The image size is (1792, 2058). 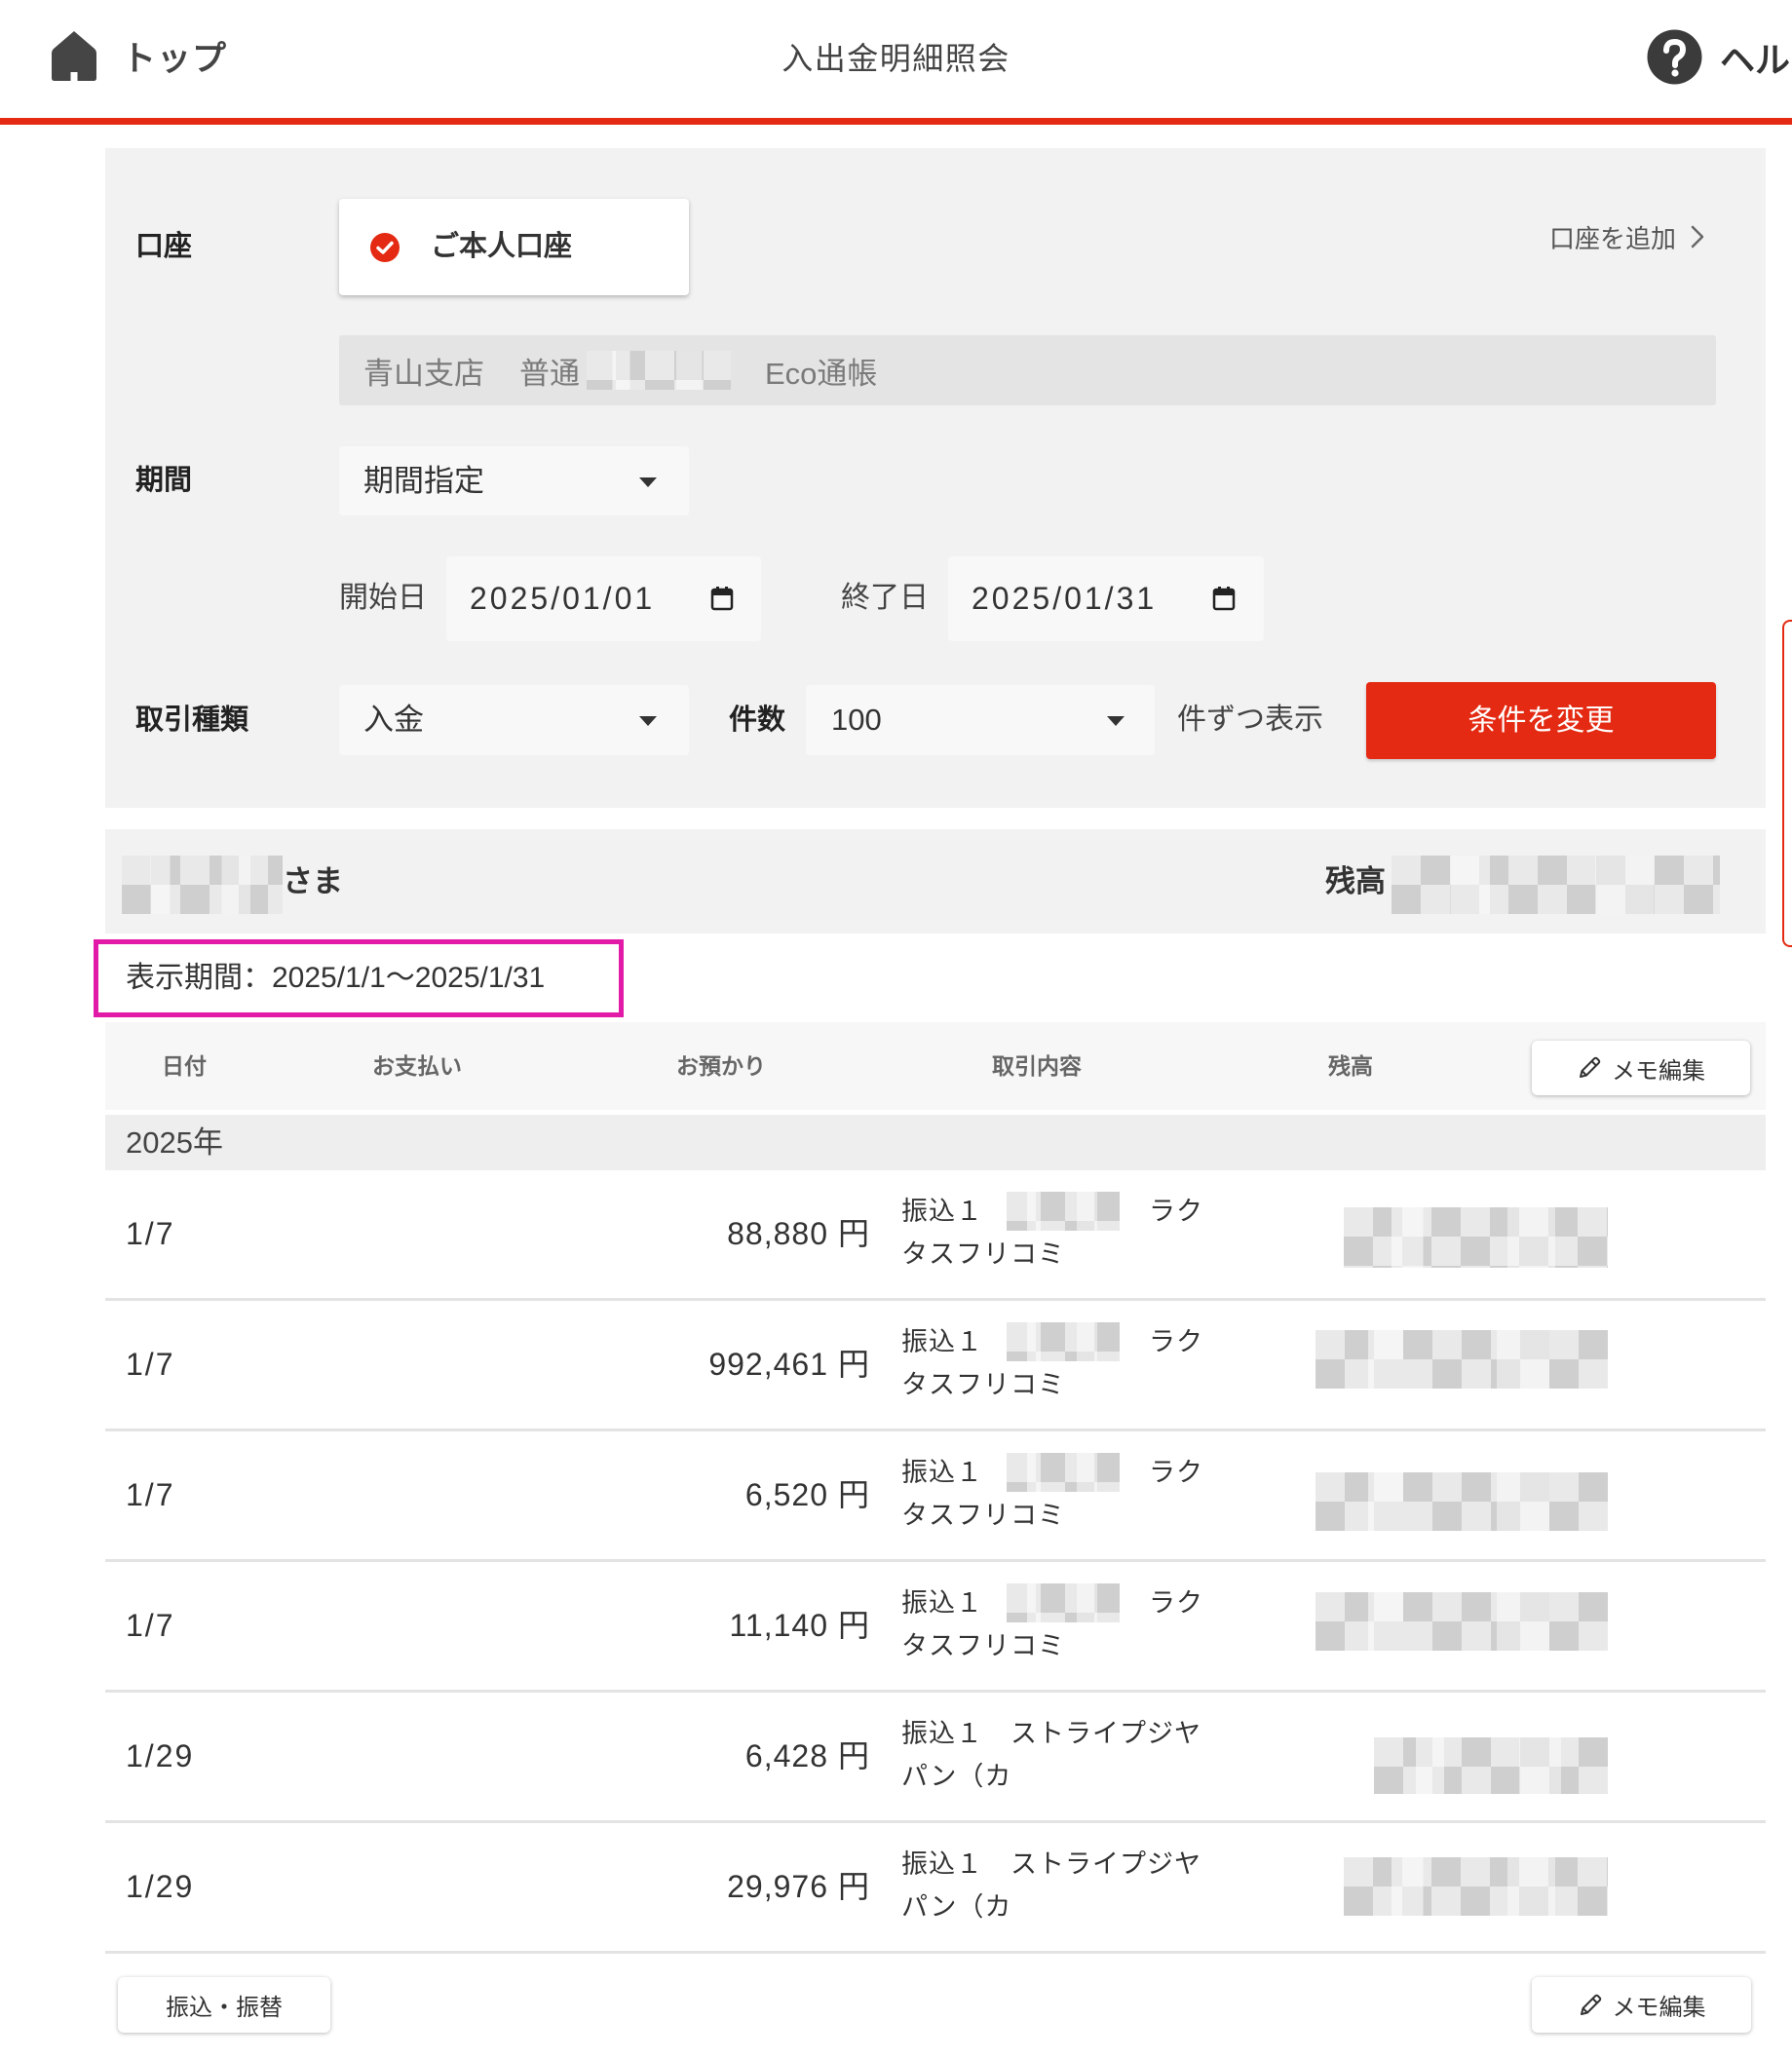 What do you see at coordinates (185, 1066) in the screenshot?
I see `column-date: 日付` at bounding box center [185, 1066].